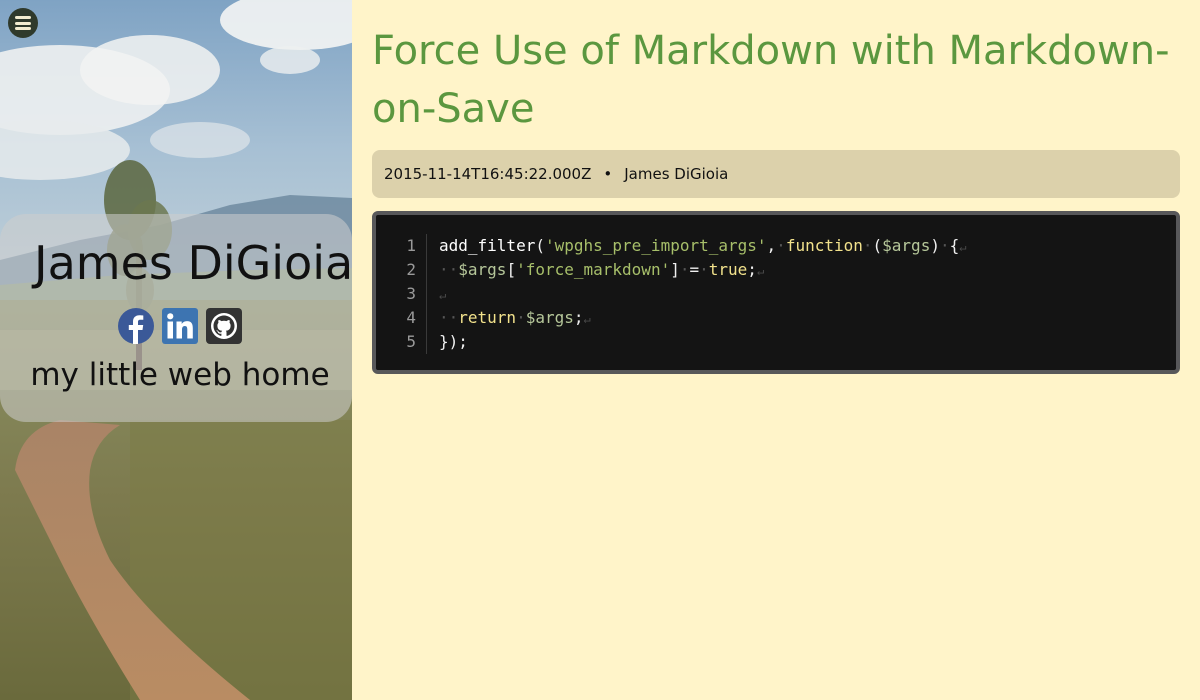 The image size is (1200, 700). I want to click on post-meta-bar: 2015-11-14T16:45:22.000Z • James DiGioia, so click(776, 174).